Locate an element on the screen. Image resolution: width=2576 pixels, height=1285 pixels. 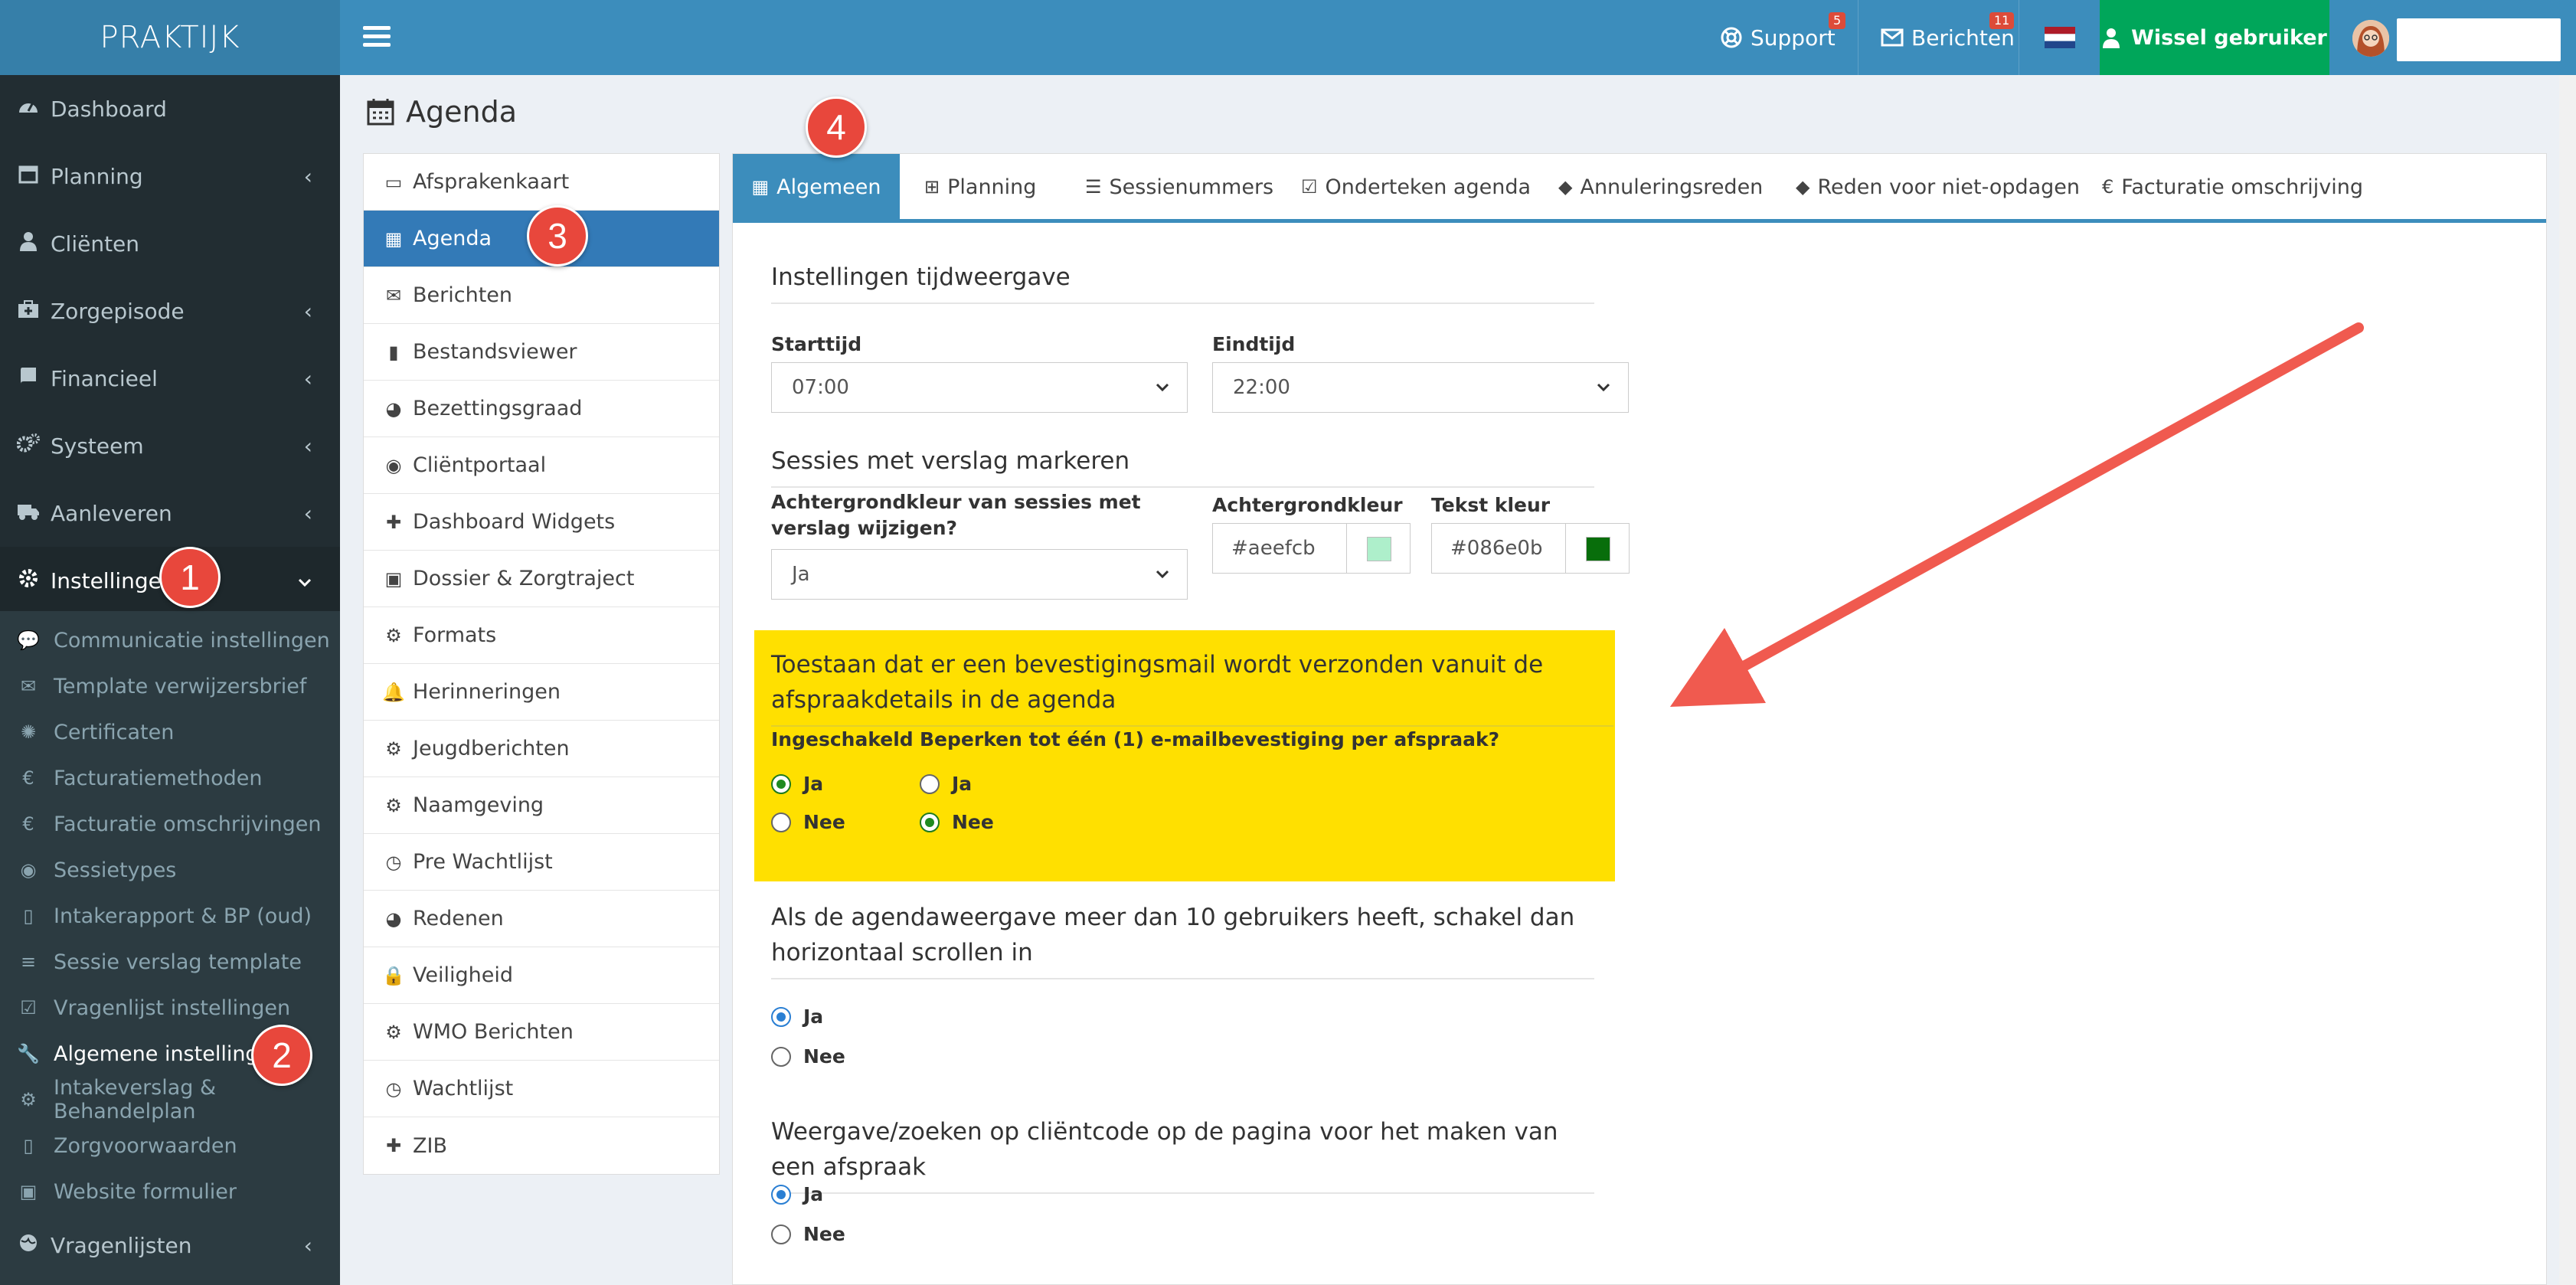
callout-4: 4 is located at coordinates (837, 127).